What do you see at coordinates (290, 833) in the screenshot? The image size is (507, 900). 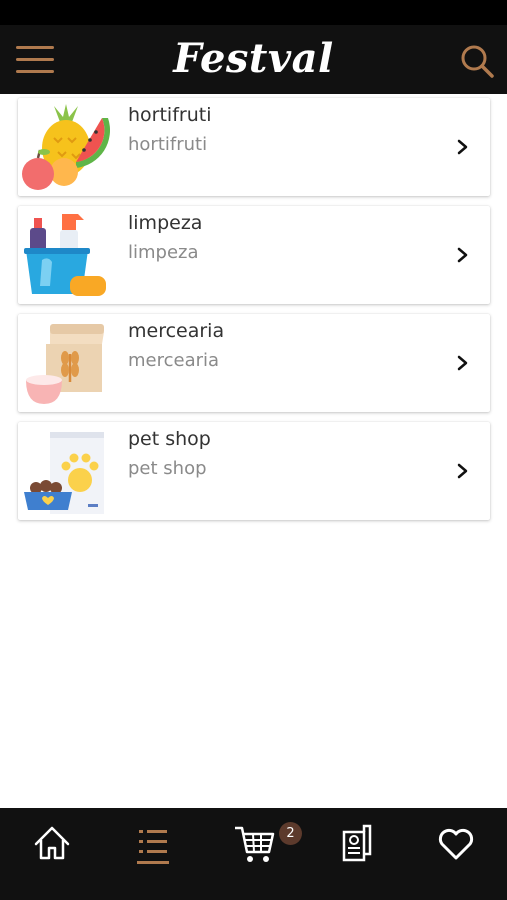 I see `cart-count-badge: 2` at bounding box center [290, 833].